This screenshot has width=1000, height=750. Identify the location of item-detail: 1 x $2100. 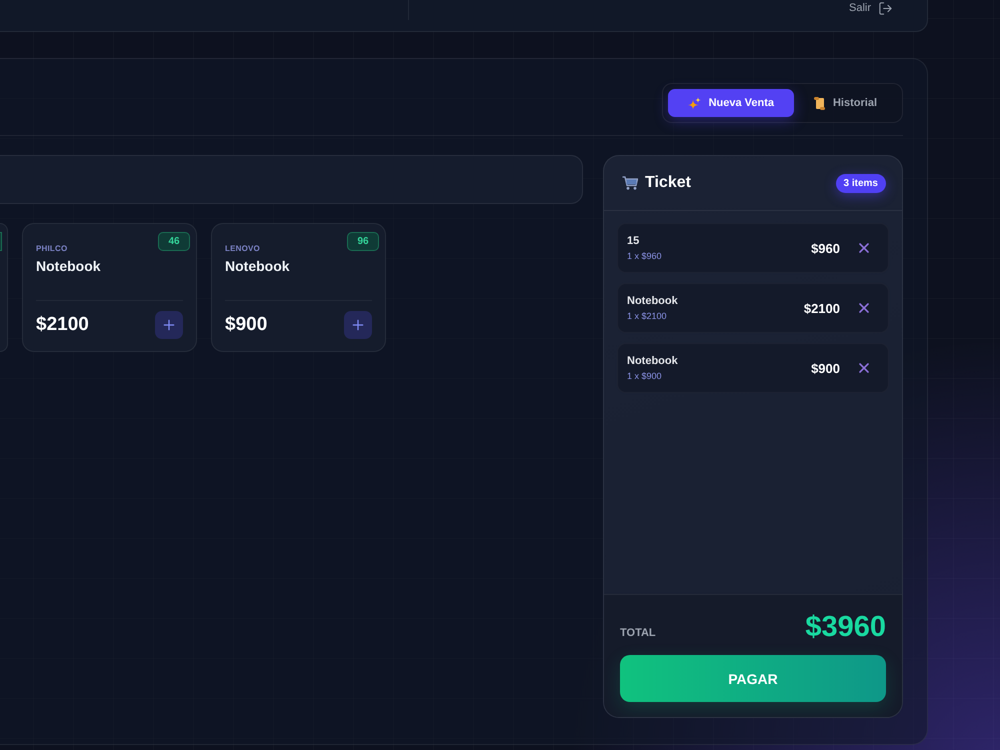
(647, 316).